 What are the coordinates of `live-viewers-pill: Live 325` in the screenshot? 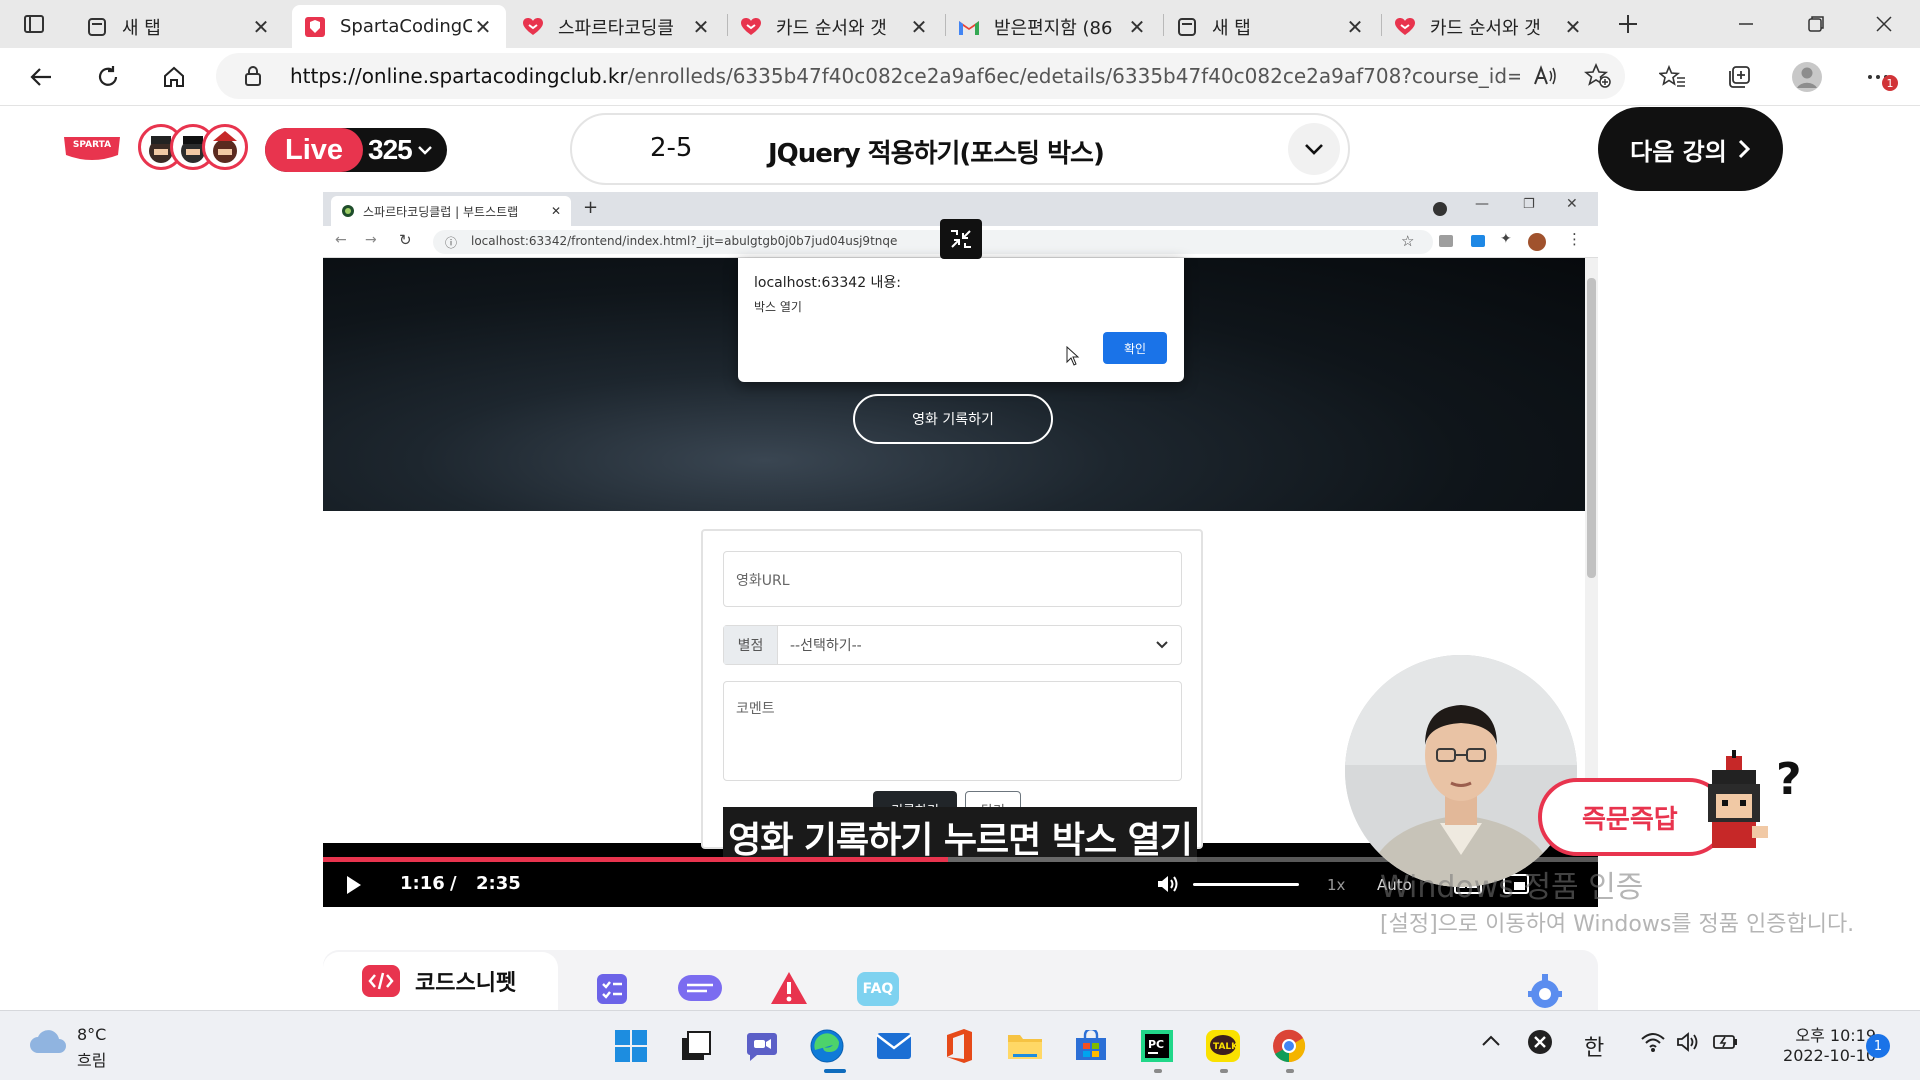 It's located at (356, 150).